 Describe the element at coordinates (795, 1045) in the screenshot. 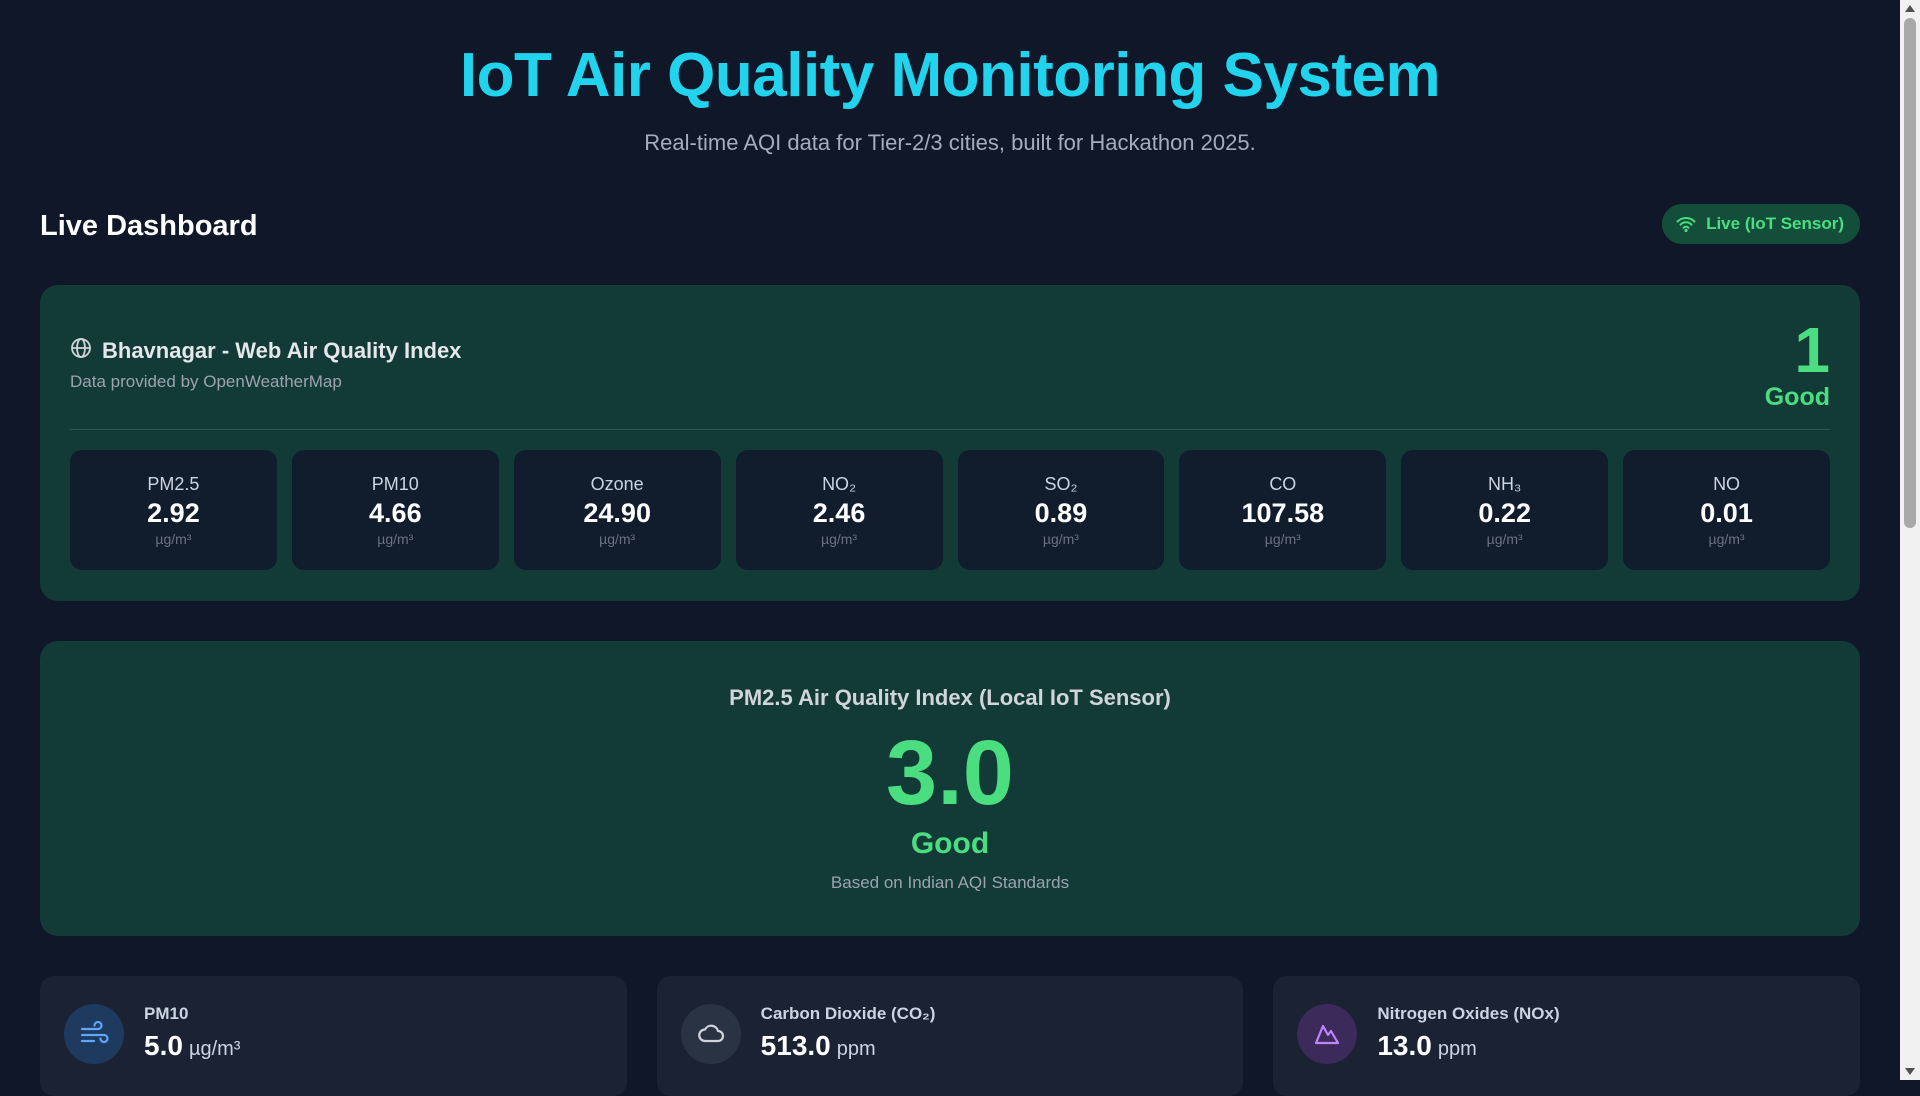

I see `metric-value: 513.0` at that location.